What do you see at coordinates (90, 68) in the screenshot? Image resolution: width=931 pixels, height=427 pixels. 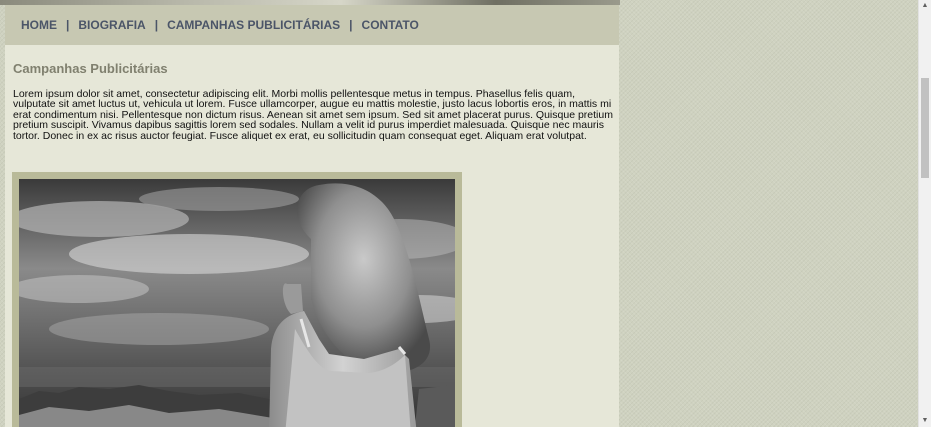 I see `page-title: Campanhas Publicitárias` at bounding box center [90, 68].